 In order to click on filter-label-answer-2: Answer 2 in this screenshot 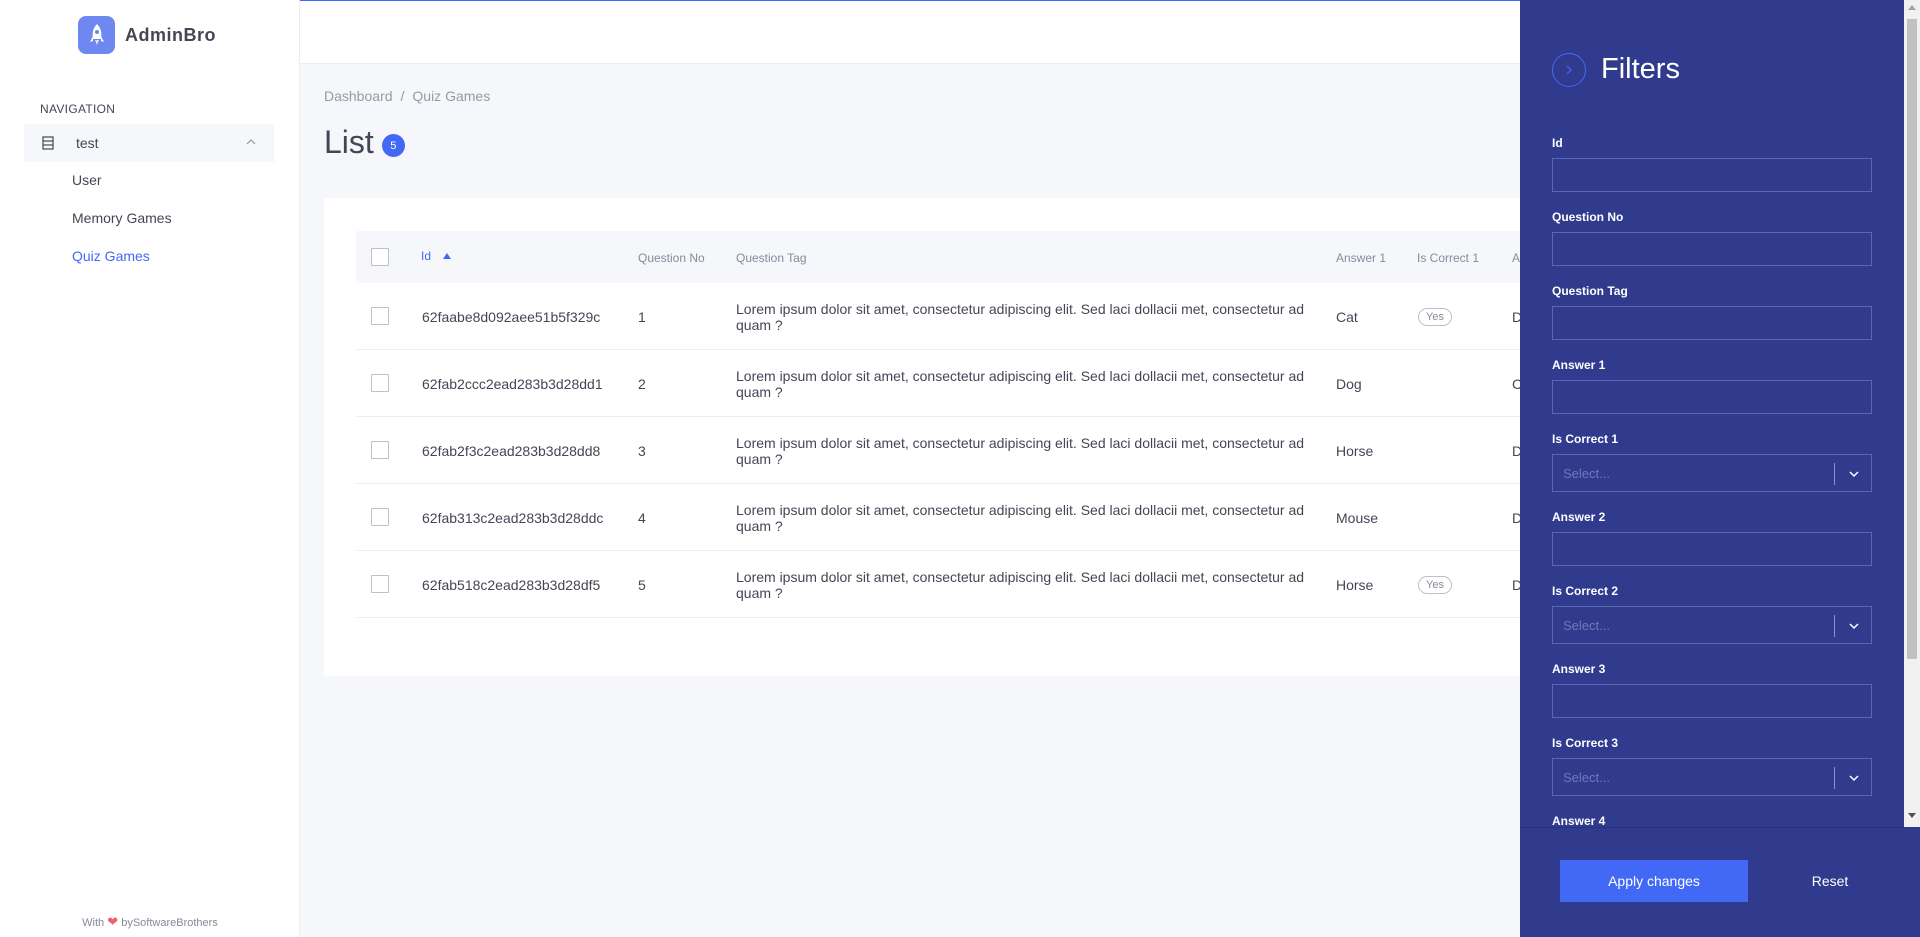, I will do `click(1579, 517)`.